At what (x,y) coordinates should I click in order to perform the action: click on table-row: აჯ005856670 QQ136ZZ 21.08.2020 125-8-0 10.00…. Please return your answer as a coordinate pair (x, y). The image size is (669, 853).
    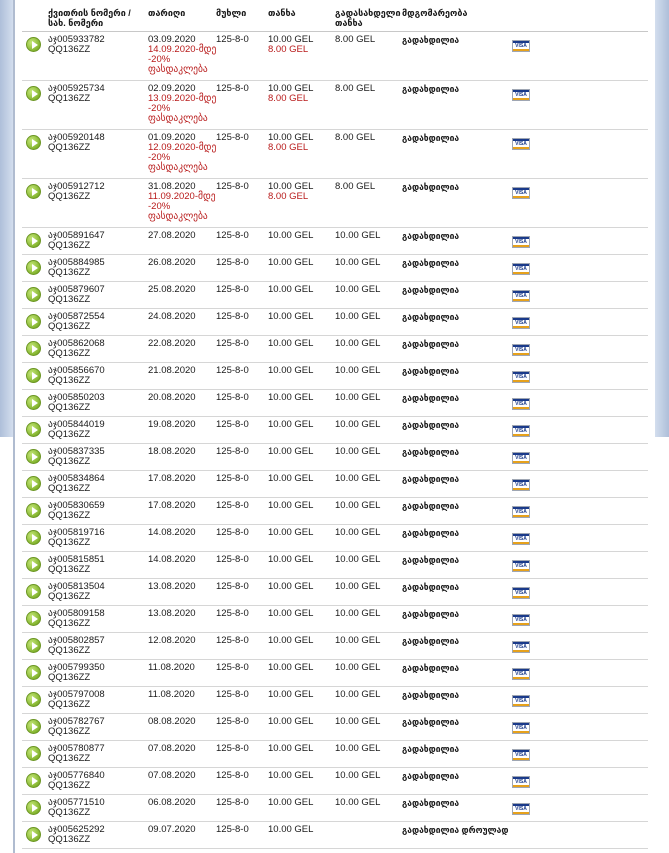
    Looking at the image, I should click on (335, 376).